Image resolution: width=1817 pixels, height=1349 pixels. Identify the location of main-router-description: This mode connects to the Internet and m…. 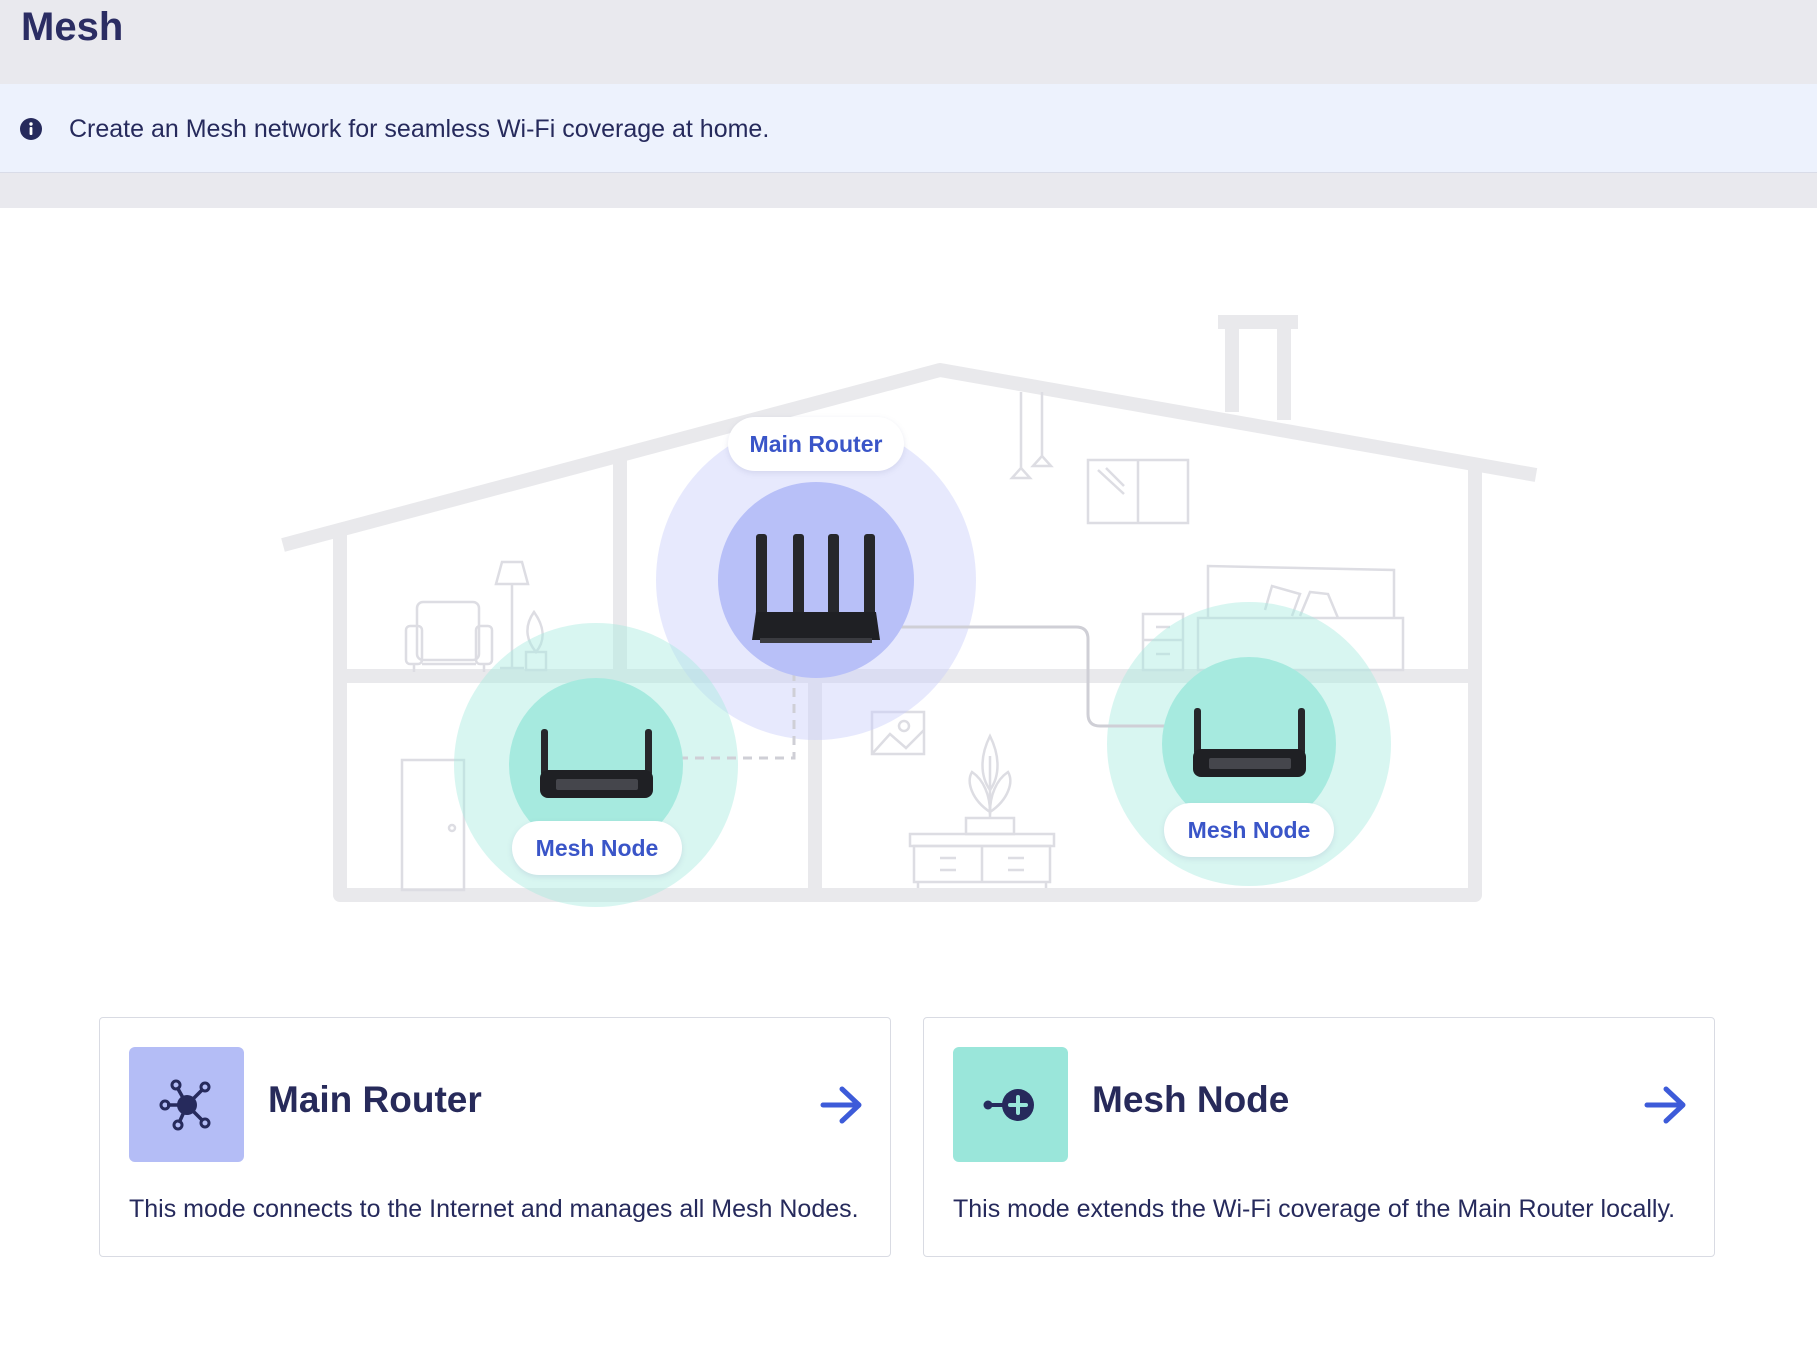
(494, 1209).